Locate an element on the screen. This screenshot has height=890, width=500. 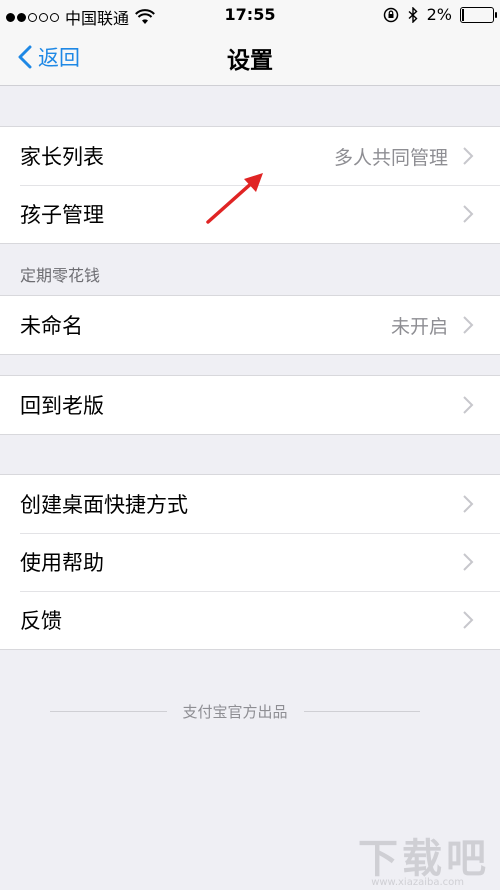
row-value: 多人共同管理 is located at coordinates (390, 157).